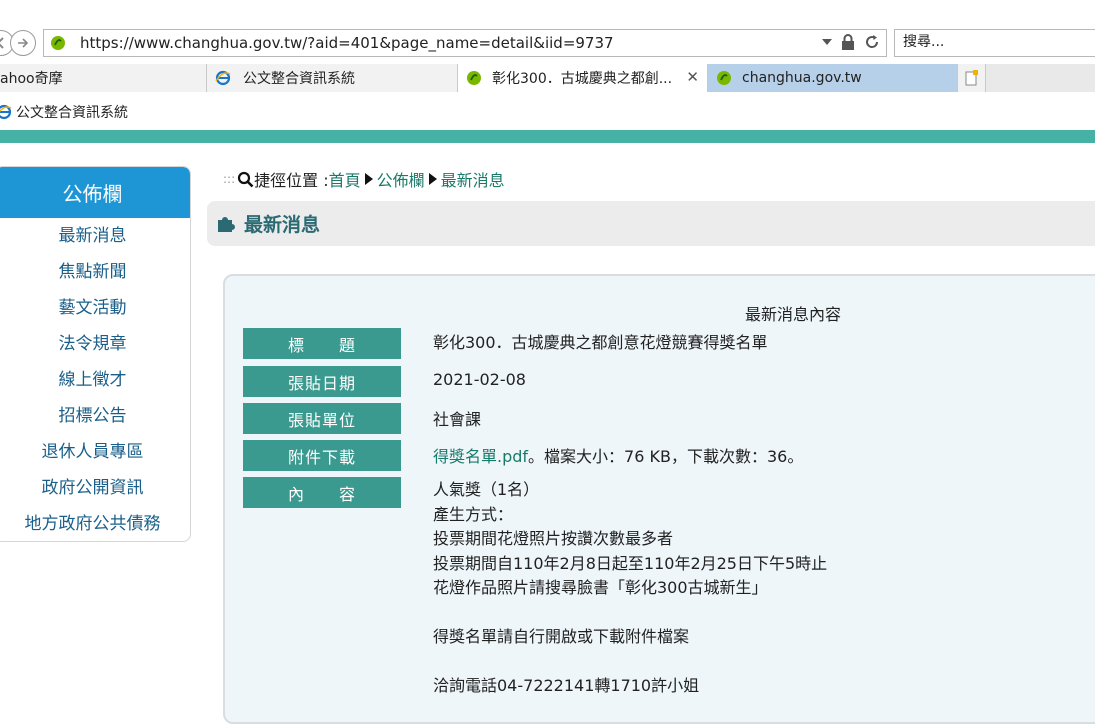  What do you see at coordinates (848, 42) in the screenshot?
I see `lock-icon` at bounding box center [848, 42].